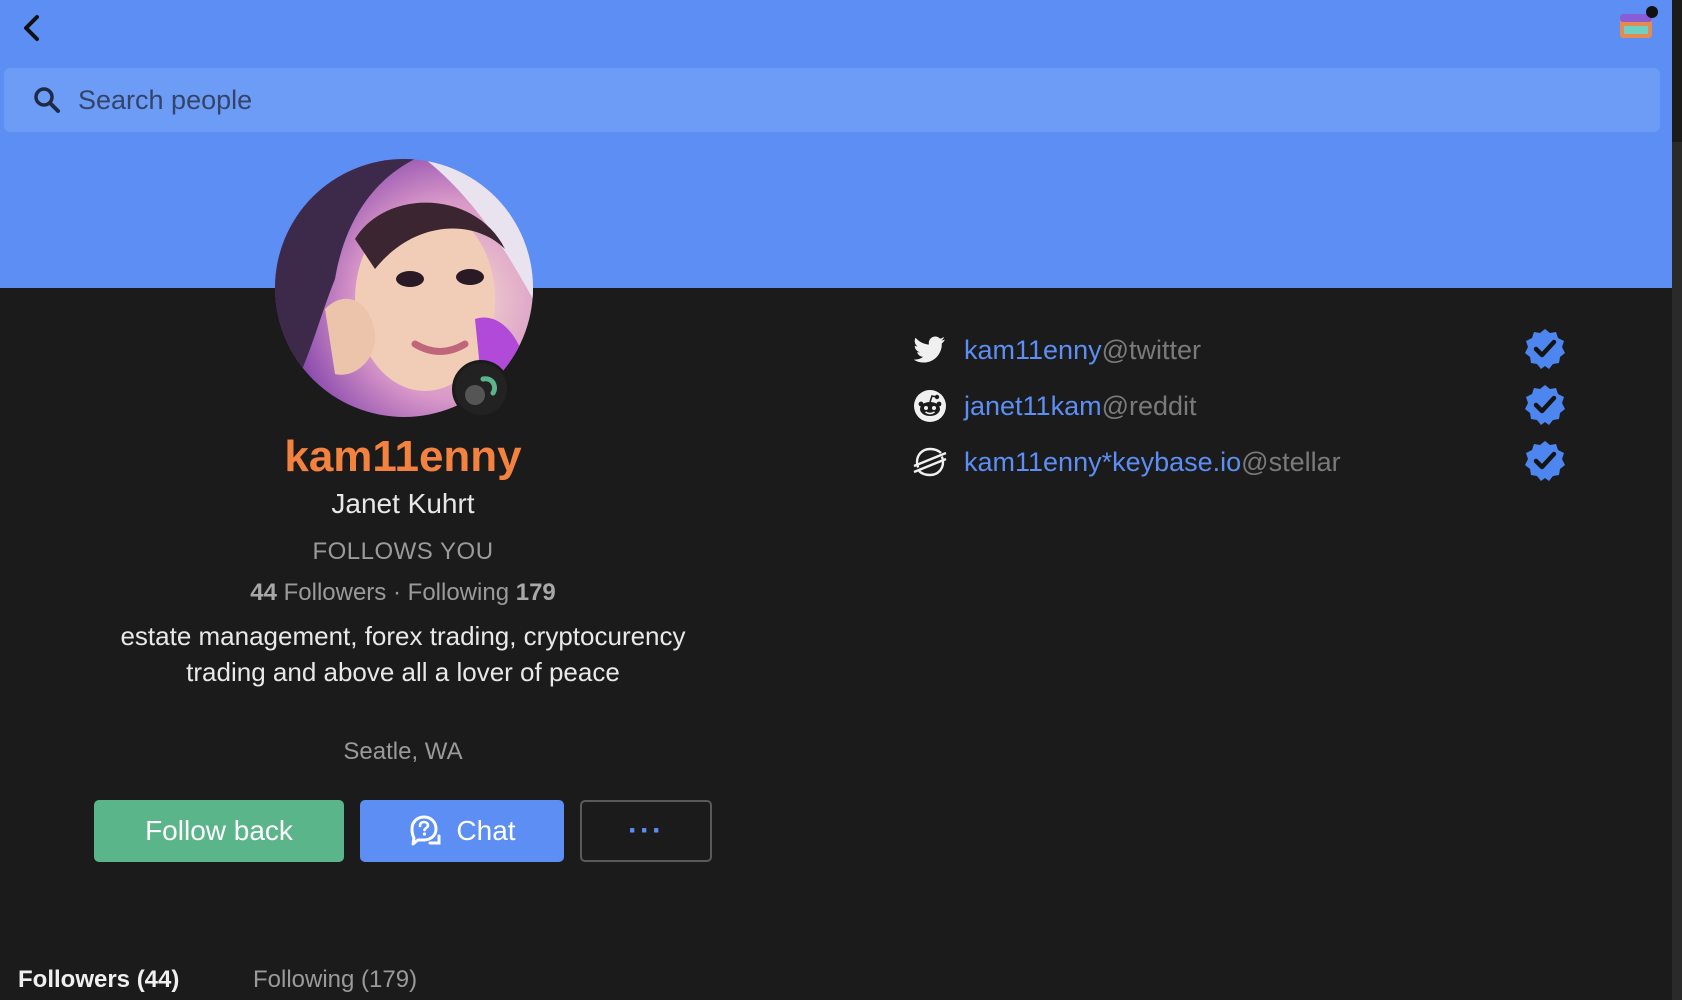 The width and height of the screenshot is (1682, 1000). Describe the element at coordinates (1677, 571) in the screenshot. I see `scrollbar` at that location.